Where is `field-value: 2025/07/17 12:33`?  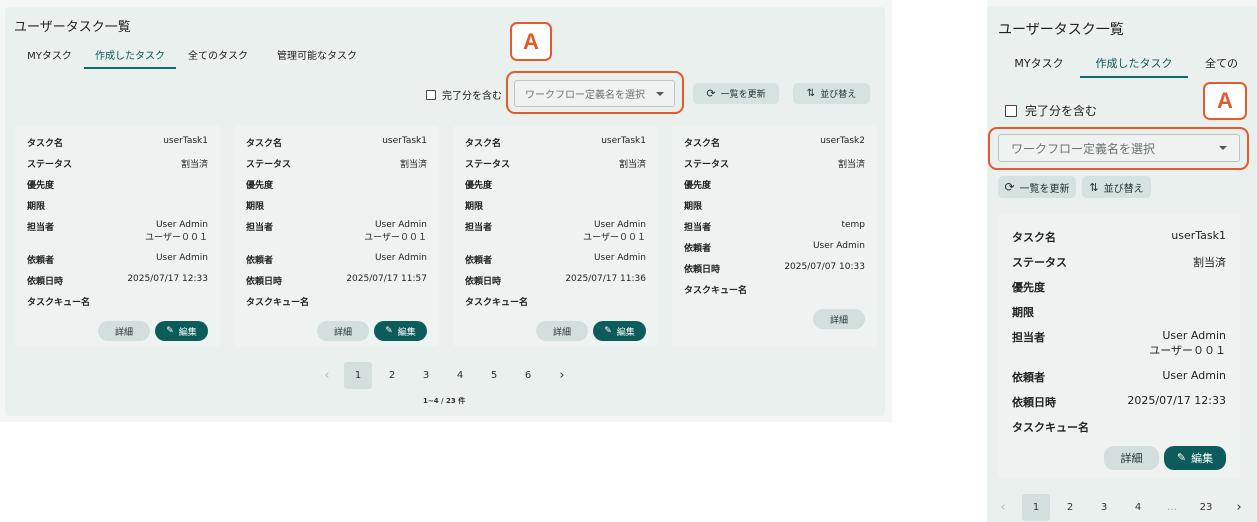 field-value: 2025/07/17 12:33 is located at coordinates (1176, 400).